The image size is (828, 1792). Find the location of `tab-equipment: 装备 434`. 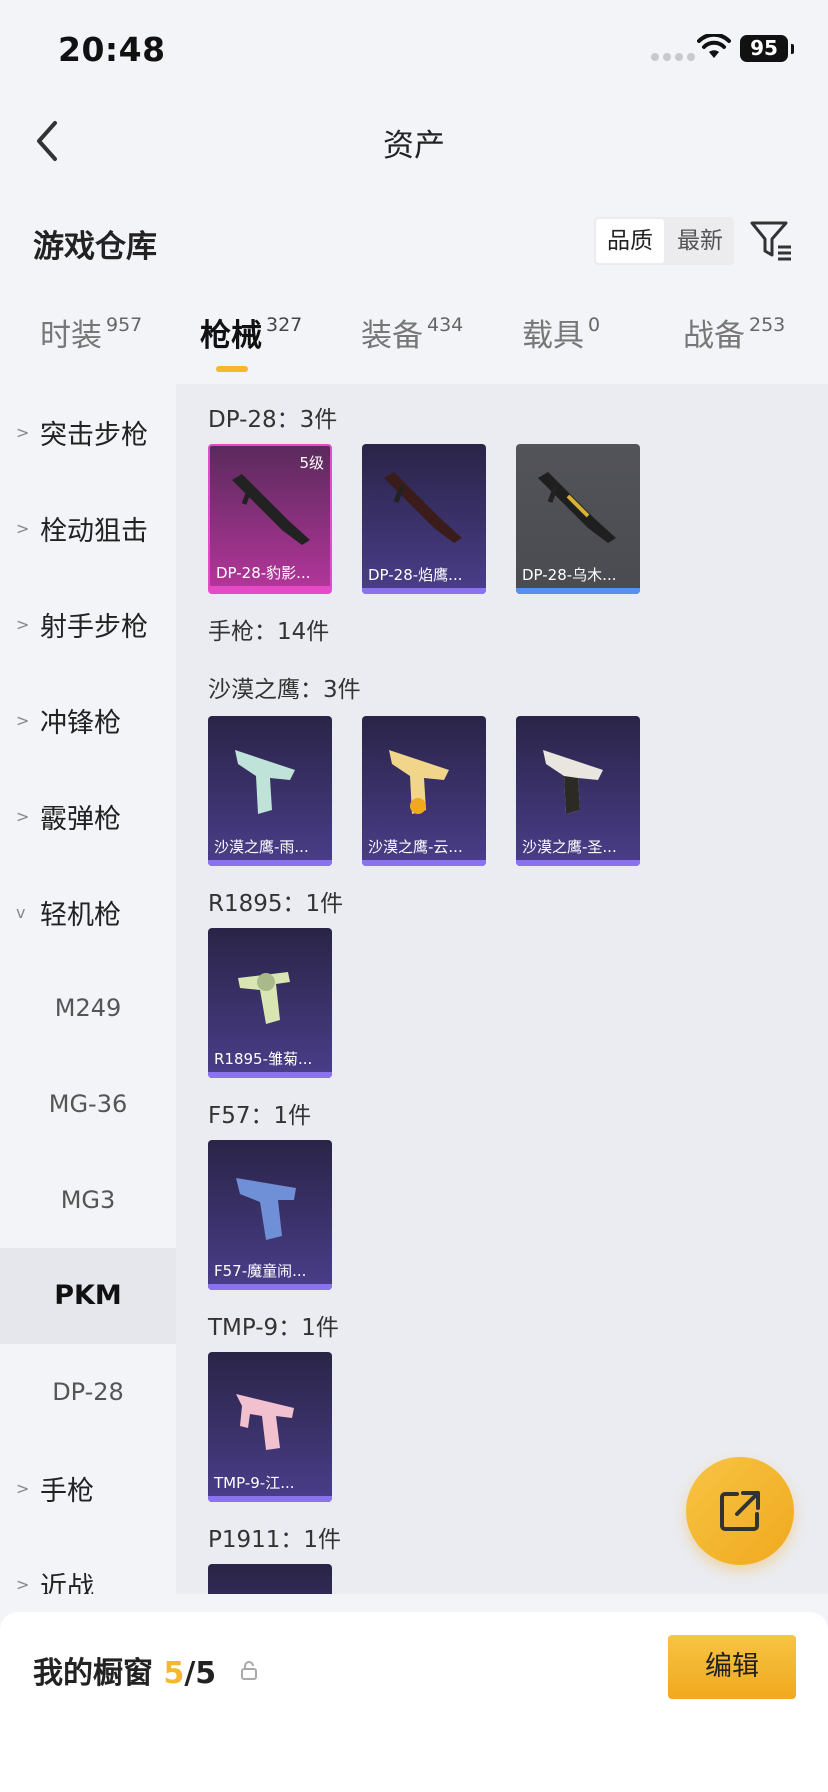

tab-equipment: 装备 434 is located at coordinates (412, 332).